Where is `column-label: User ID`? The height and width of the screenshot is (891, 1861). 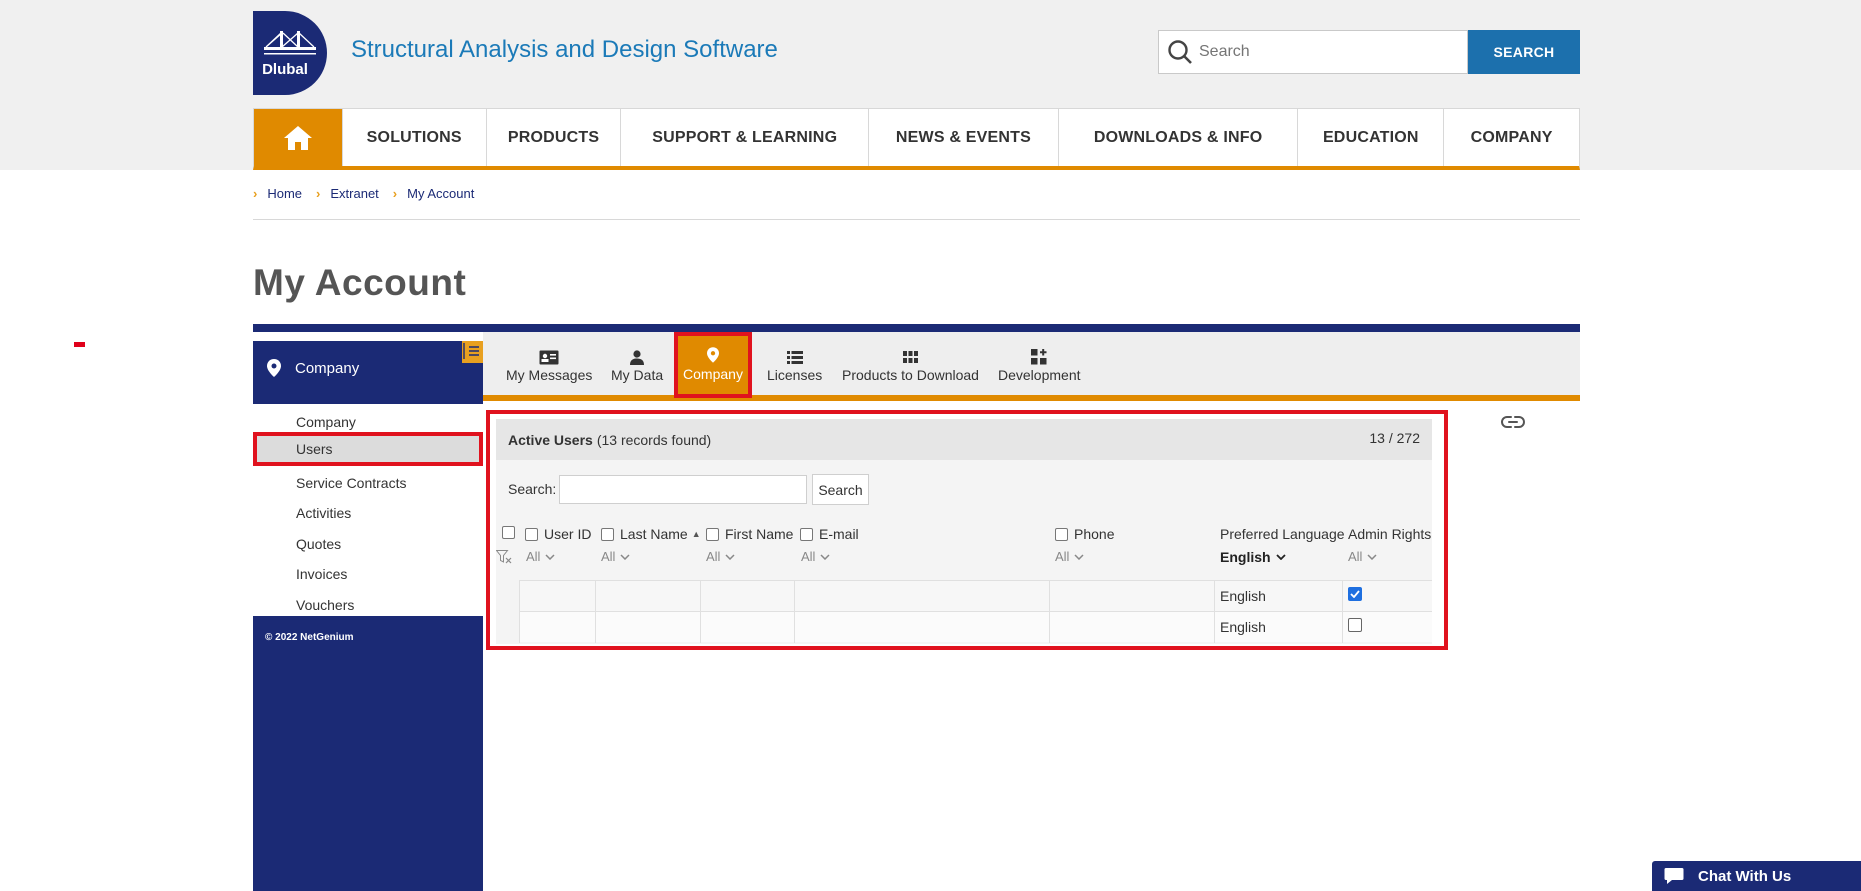
column-label: User ID is located at coordinates (568, 534).